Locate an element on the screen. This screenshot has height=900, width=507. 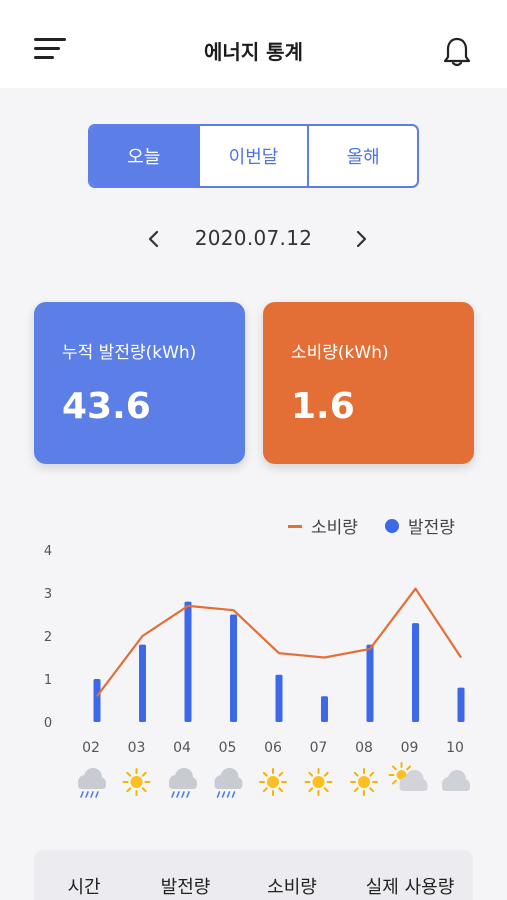
x-tick-label: 06 is located at coordinates (273, 748).